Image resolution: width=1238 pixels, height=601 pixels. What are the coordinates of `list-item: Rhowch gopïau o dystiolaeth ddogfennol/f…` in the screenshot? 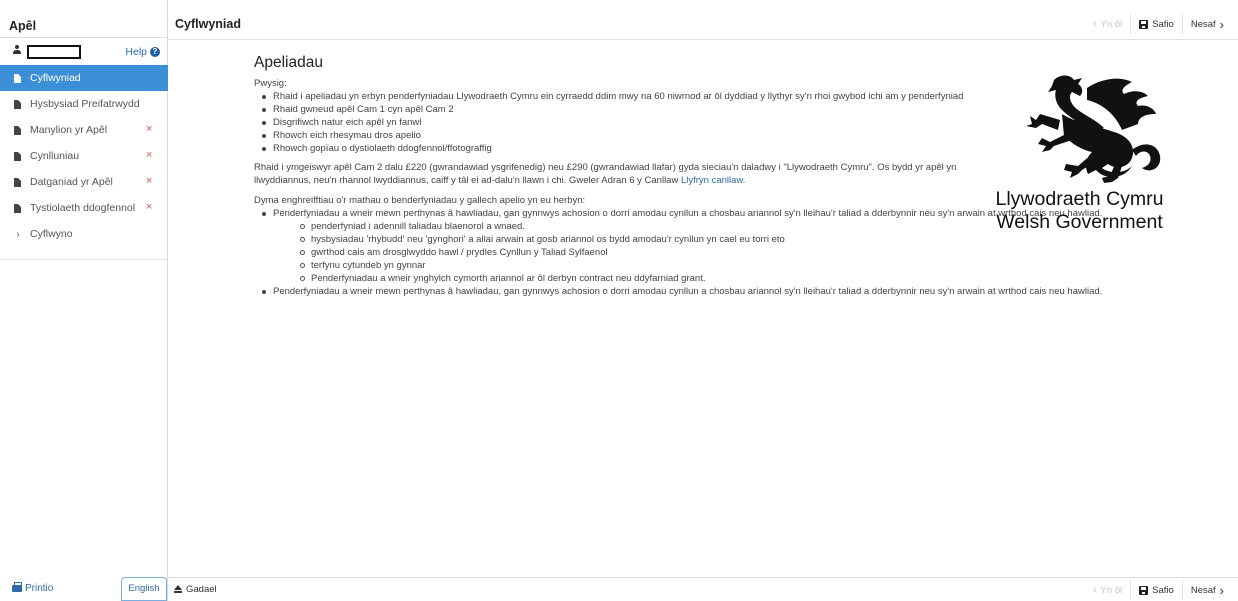 It's located at (624, 148).